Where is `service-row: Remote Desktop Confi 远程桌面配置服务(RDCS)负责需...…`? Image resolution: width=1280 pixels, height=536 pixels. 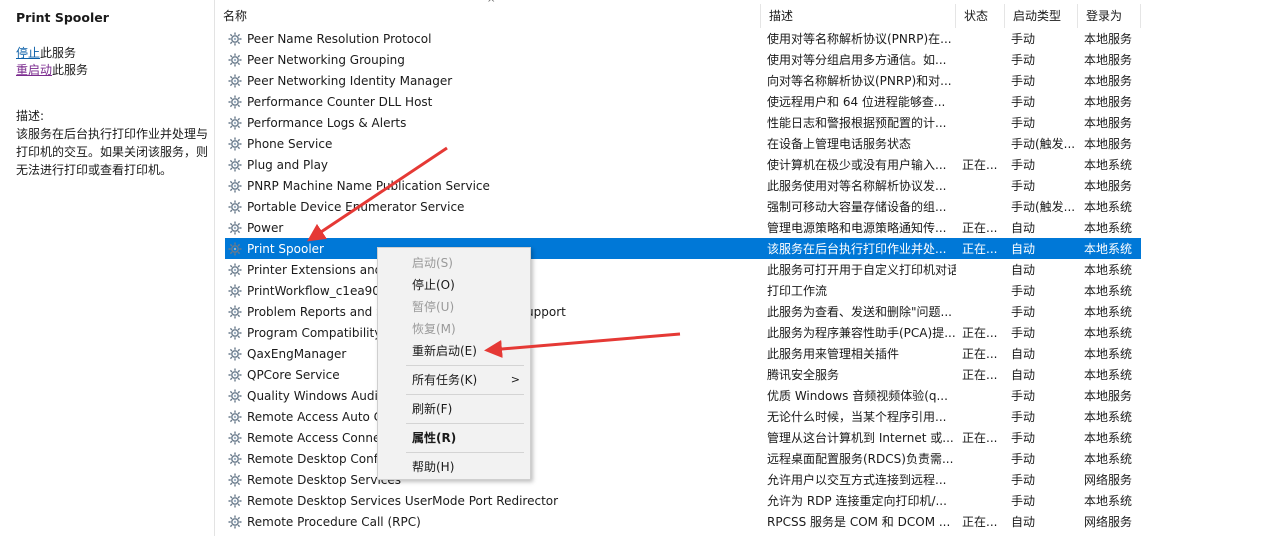 service-row: Remote Desktop Confi 远程桌面配置服务(RDCS)负责需...… is located at coordinates (683, 458).